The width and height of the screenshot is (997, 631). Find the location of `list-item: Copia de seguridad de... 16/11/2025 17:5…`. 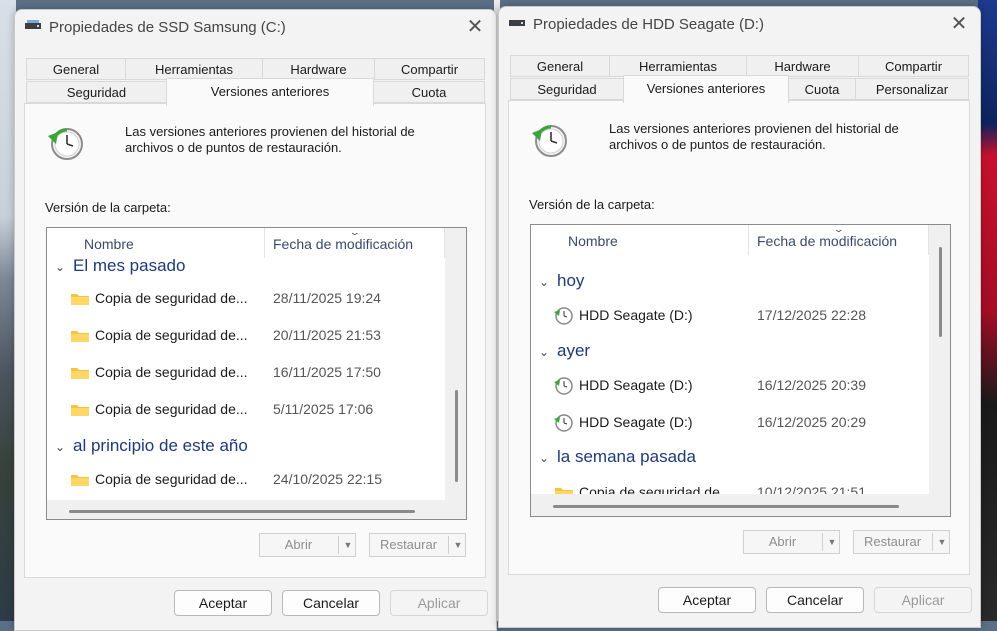

list-item: Copia de seguridad de... 16/11/2025 17:5… is located at coordinates (256, 373).